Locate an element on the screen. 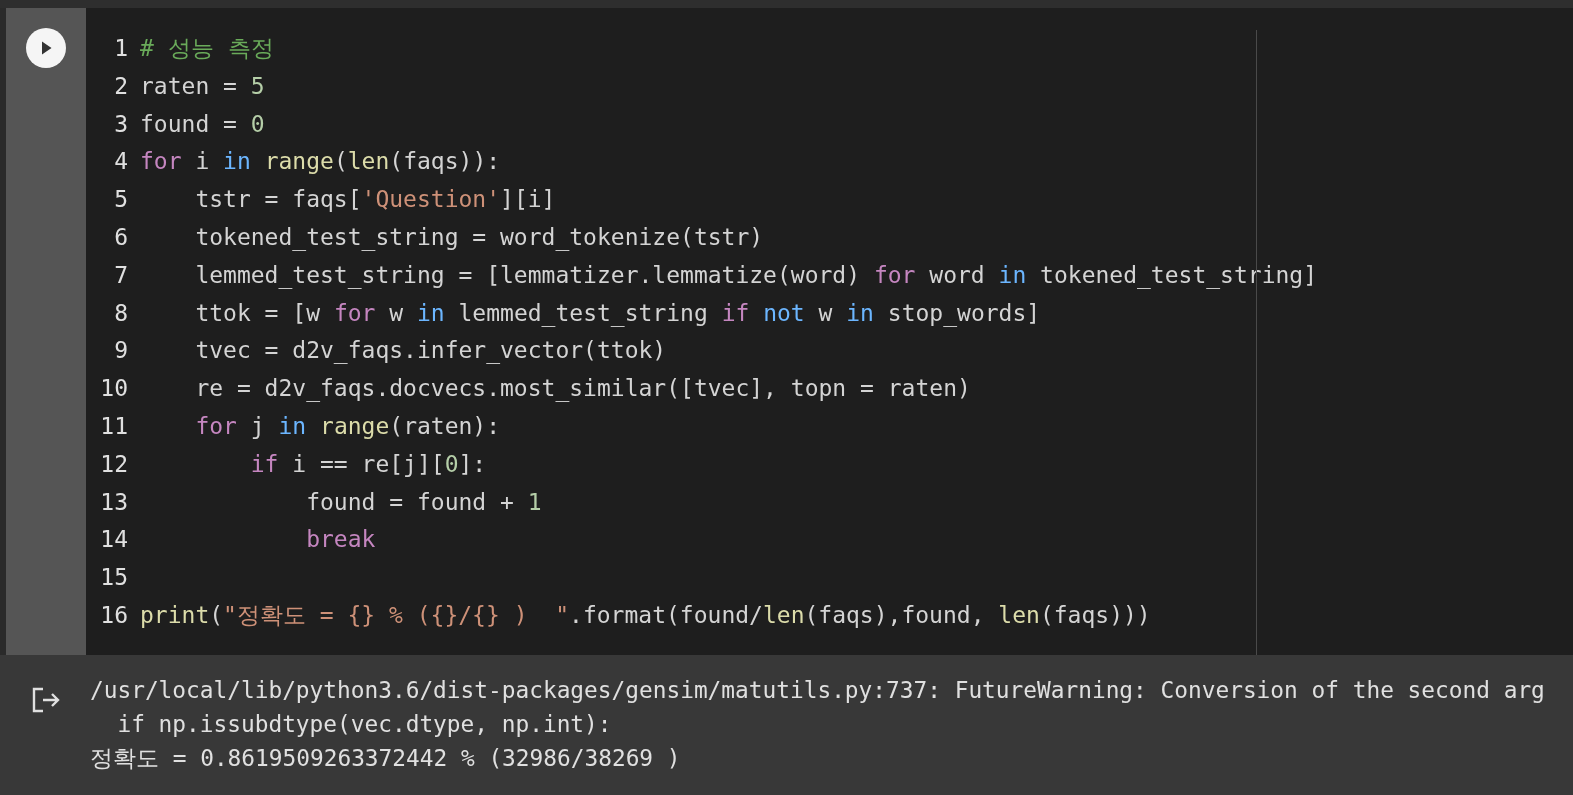 This screenshot has width=1573, height=795. code-line: found = found + 1 is located at coordinates (423, 502).